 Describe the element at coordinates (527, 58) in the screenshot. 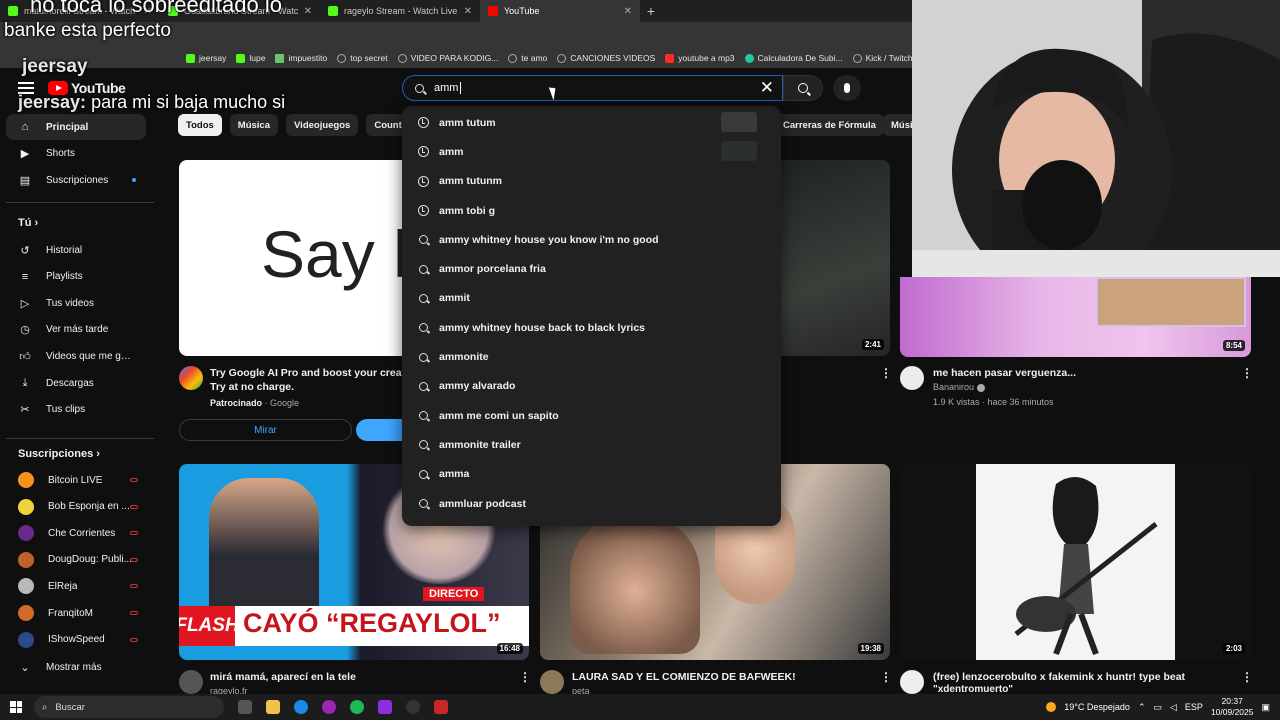

I see `bookmark-item: te amo` at that location.